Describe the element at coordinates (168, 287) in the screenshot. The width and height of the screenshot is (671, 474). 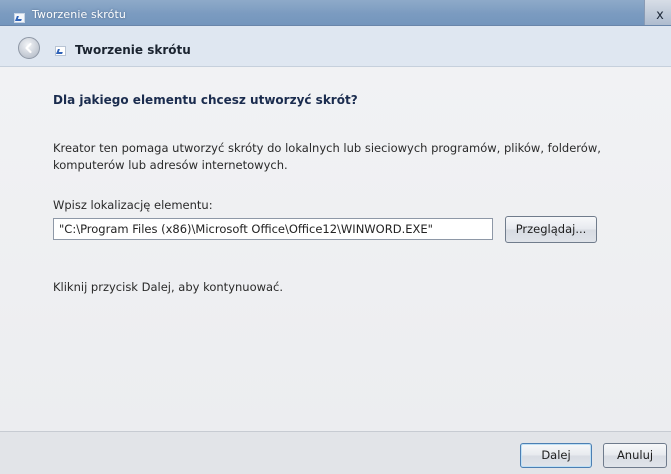
I see `continue-hint: Kliknij przycisk Dalej, aby kontynuować.` at that location.